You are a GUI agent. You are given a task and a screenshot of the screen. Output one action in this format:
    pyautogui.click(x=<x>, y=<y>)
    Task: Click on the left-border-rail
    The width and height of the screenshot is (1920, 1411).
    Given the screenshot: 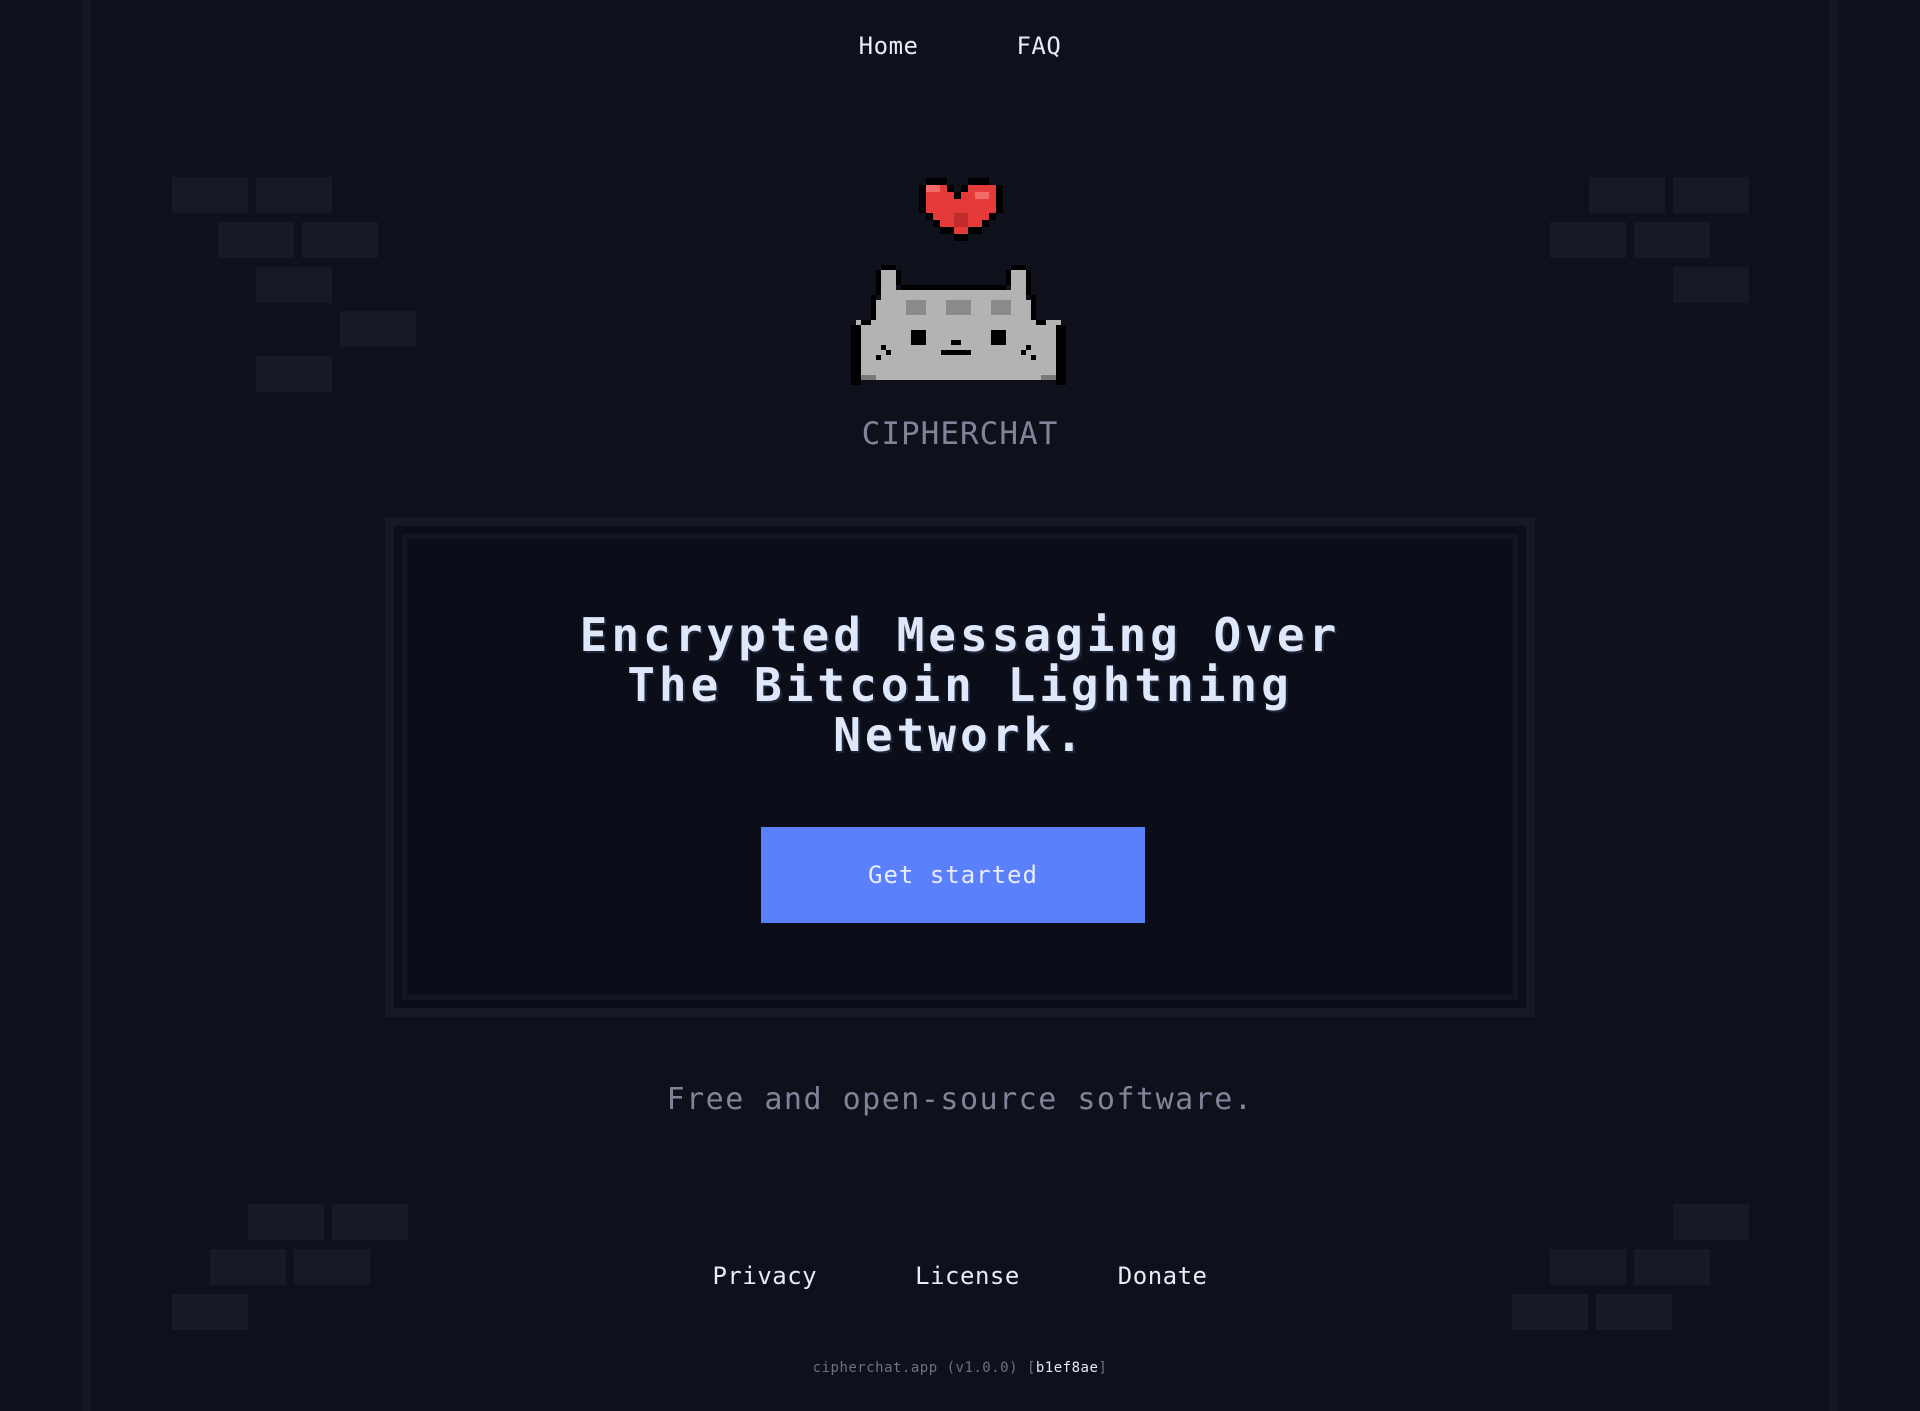 What is the action you would take?
    pyautogui.click(x=86, y=705)
    